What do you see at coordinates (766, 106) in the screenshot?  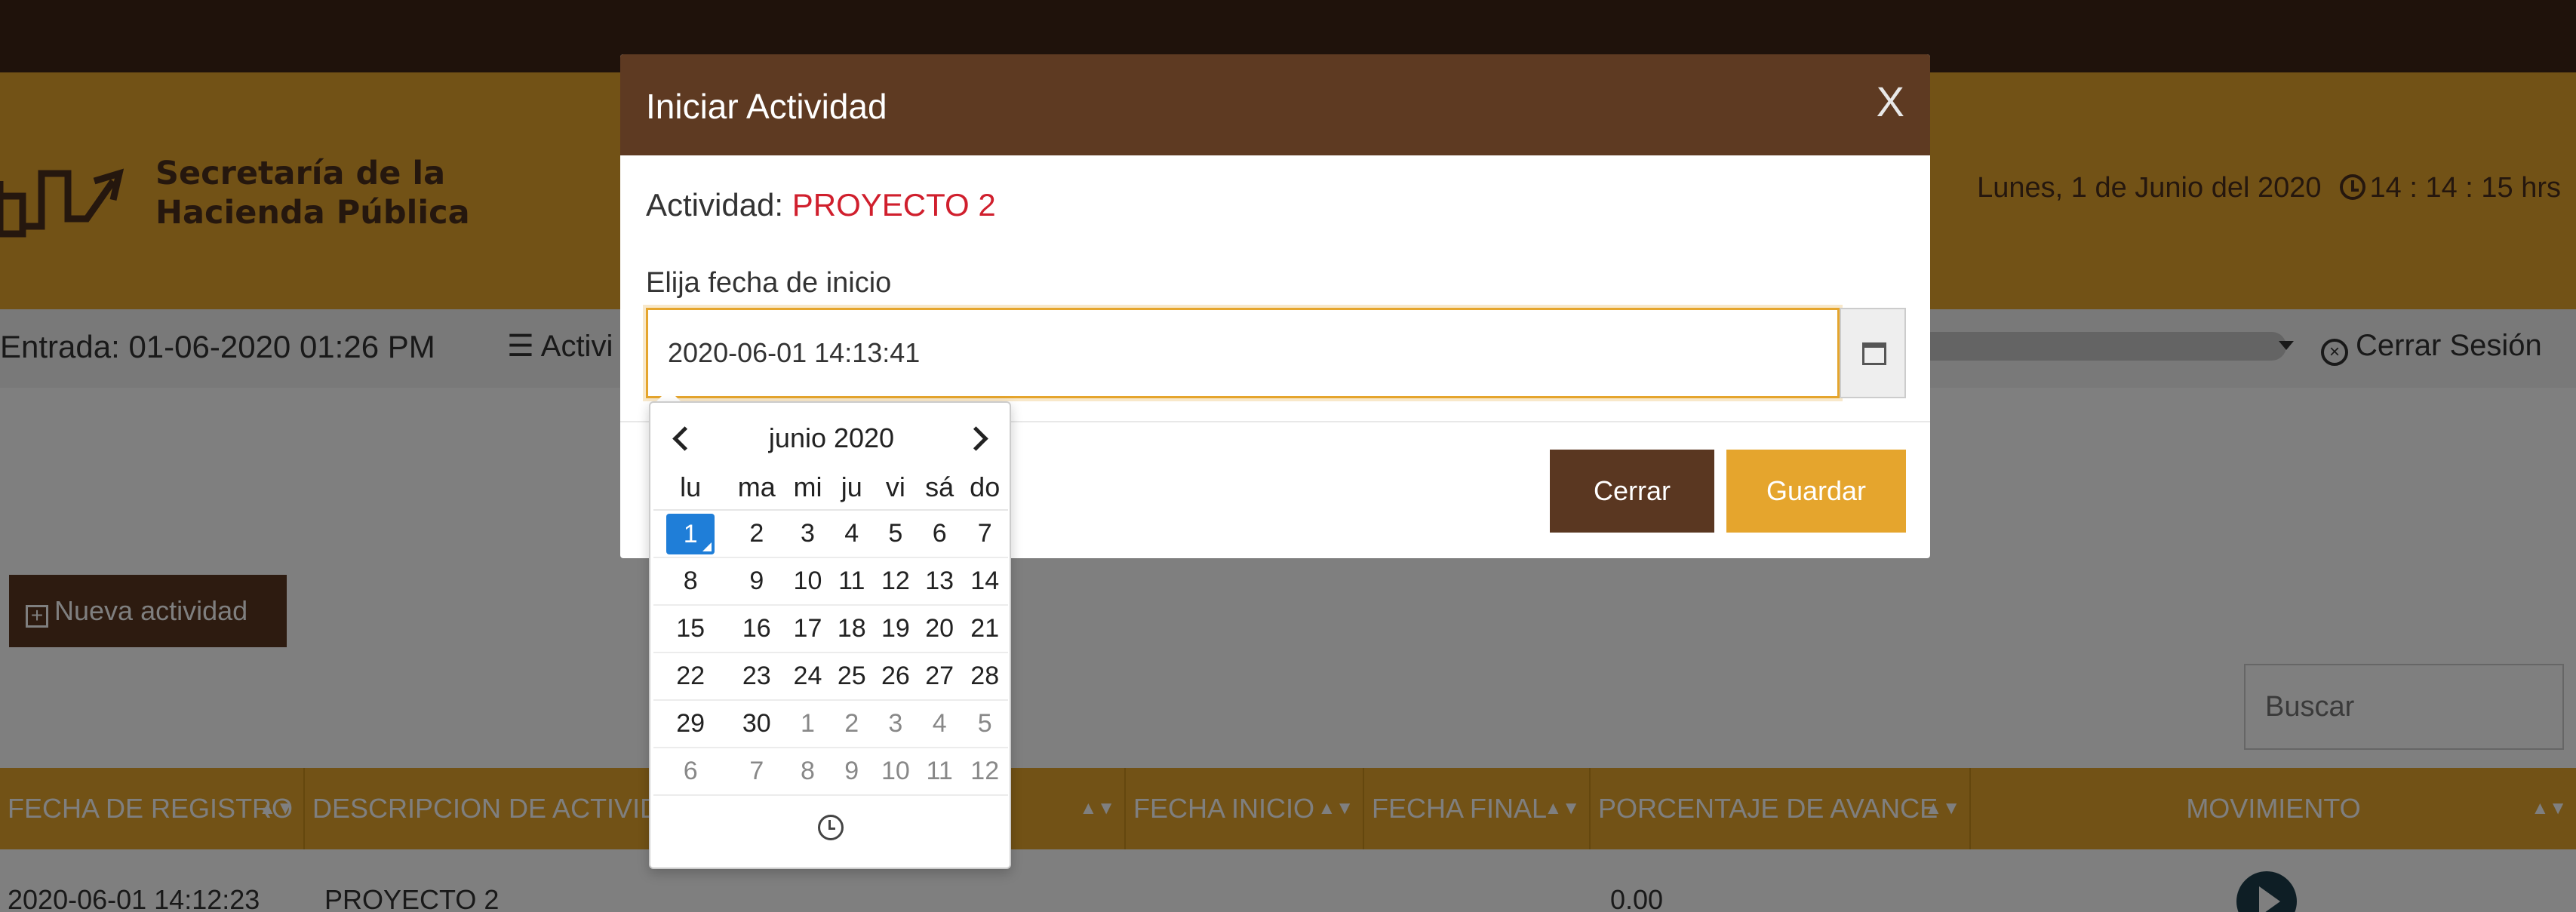 I see `modal-title: Iniciar Actividad` at bounding box center [766, 106].